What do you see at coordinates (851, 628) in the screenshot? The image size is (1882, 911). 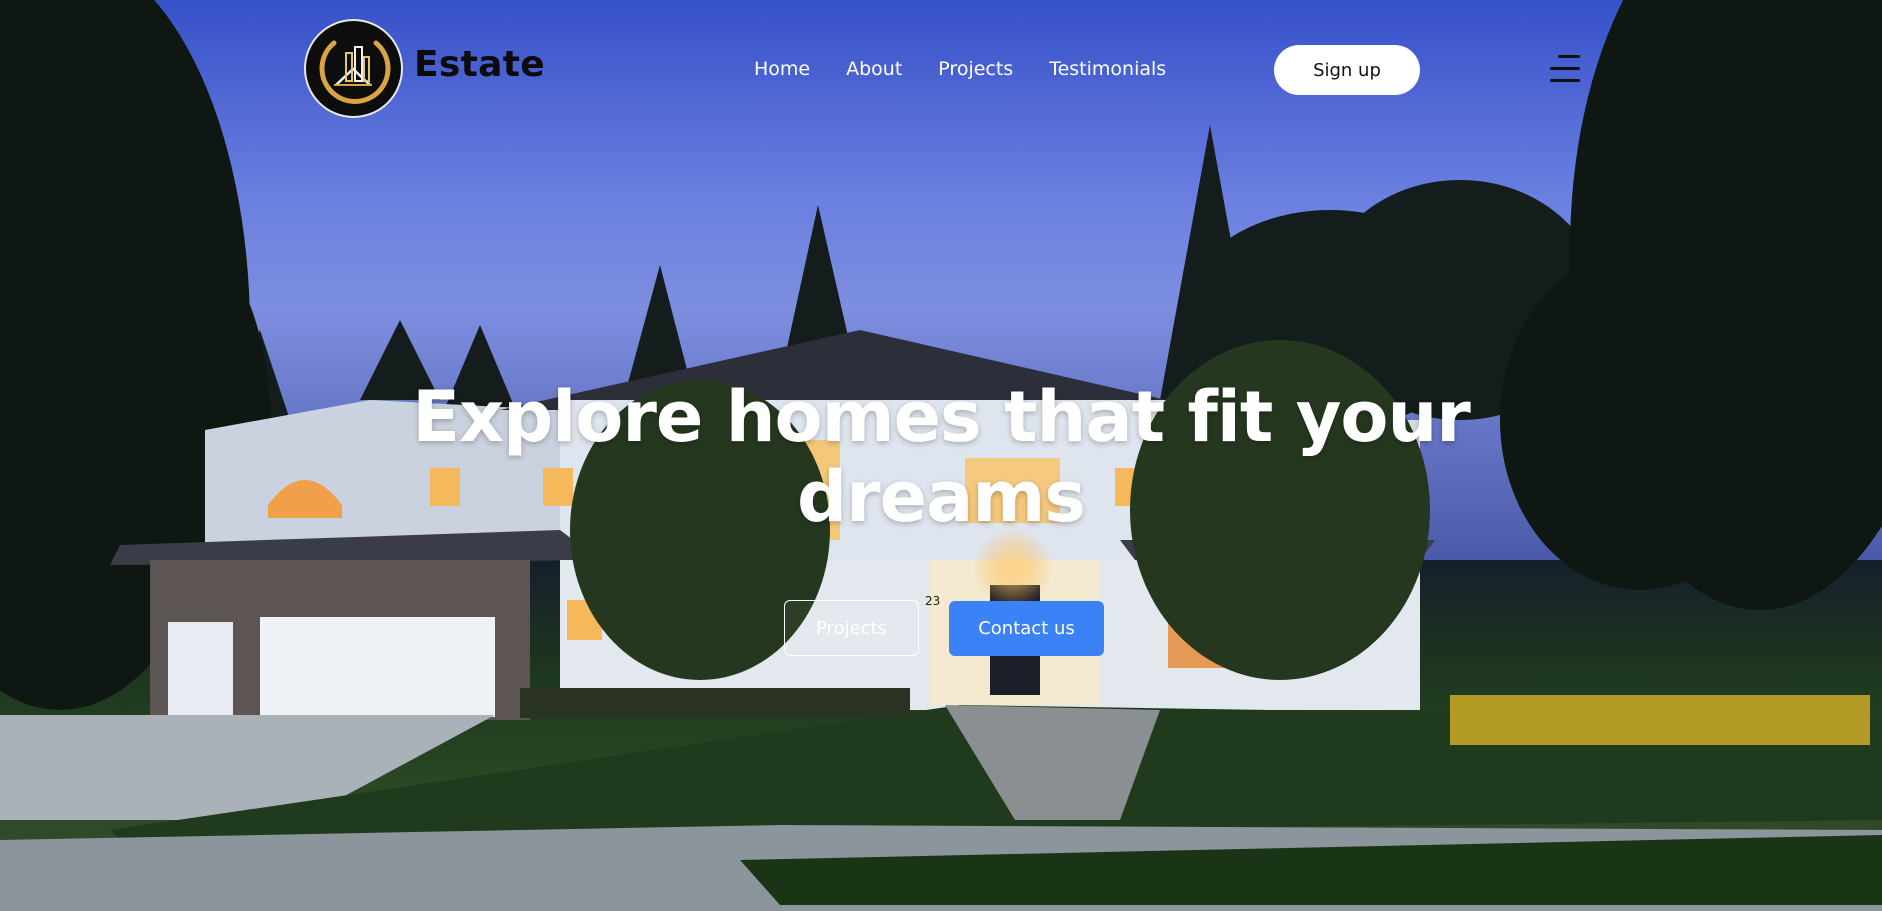 I see `projects-button: Projects` at bounding box center [851, 628].